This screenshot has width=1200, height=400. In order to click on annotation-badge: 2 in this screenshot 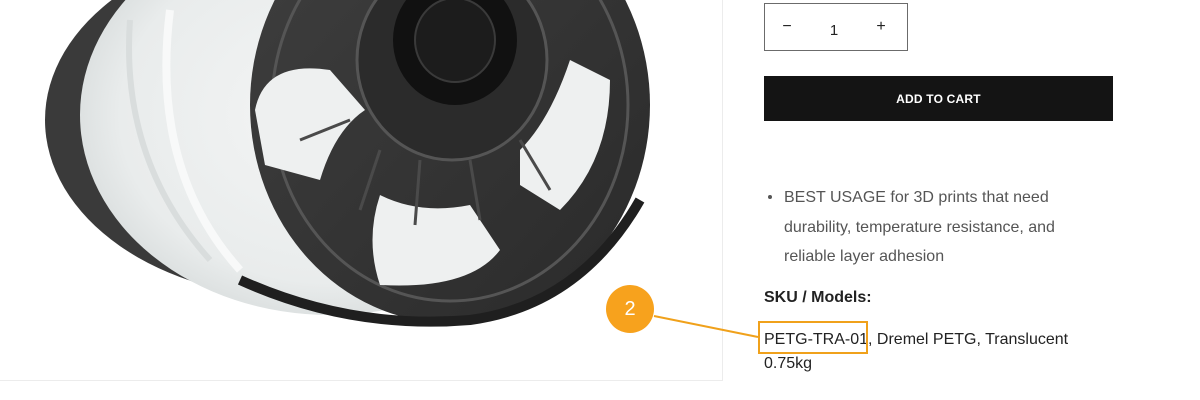, I will do `click(630, 309)`.